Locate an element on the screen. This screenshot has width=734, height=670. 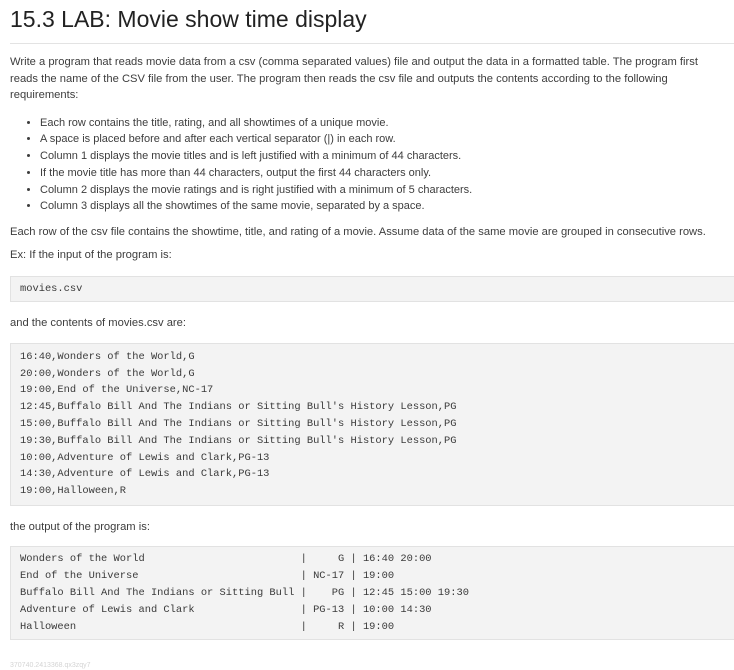
example-input-box: movies.csv is located at coordinates (372, 289).